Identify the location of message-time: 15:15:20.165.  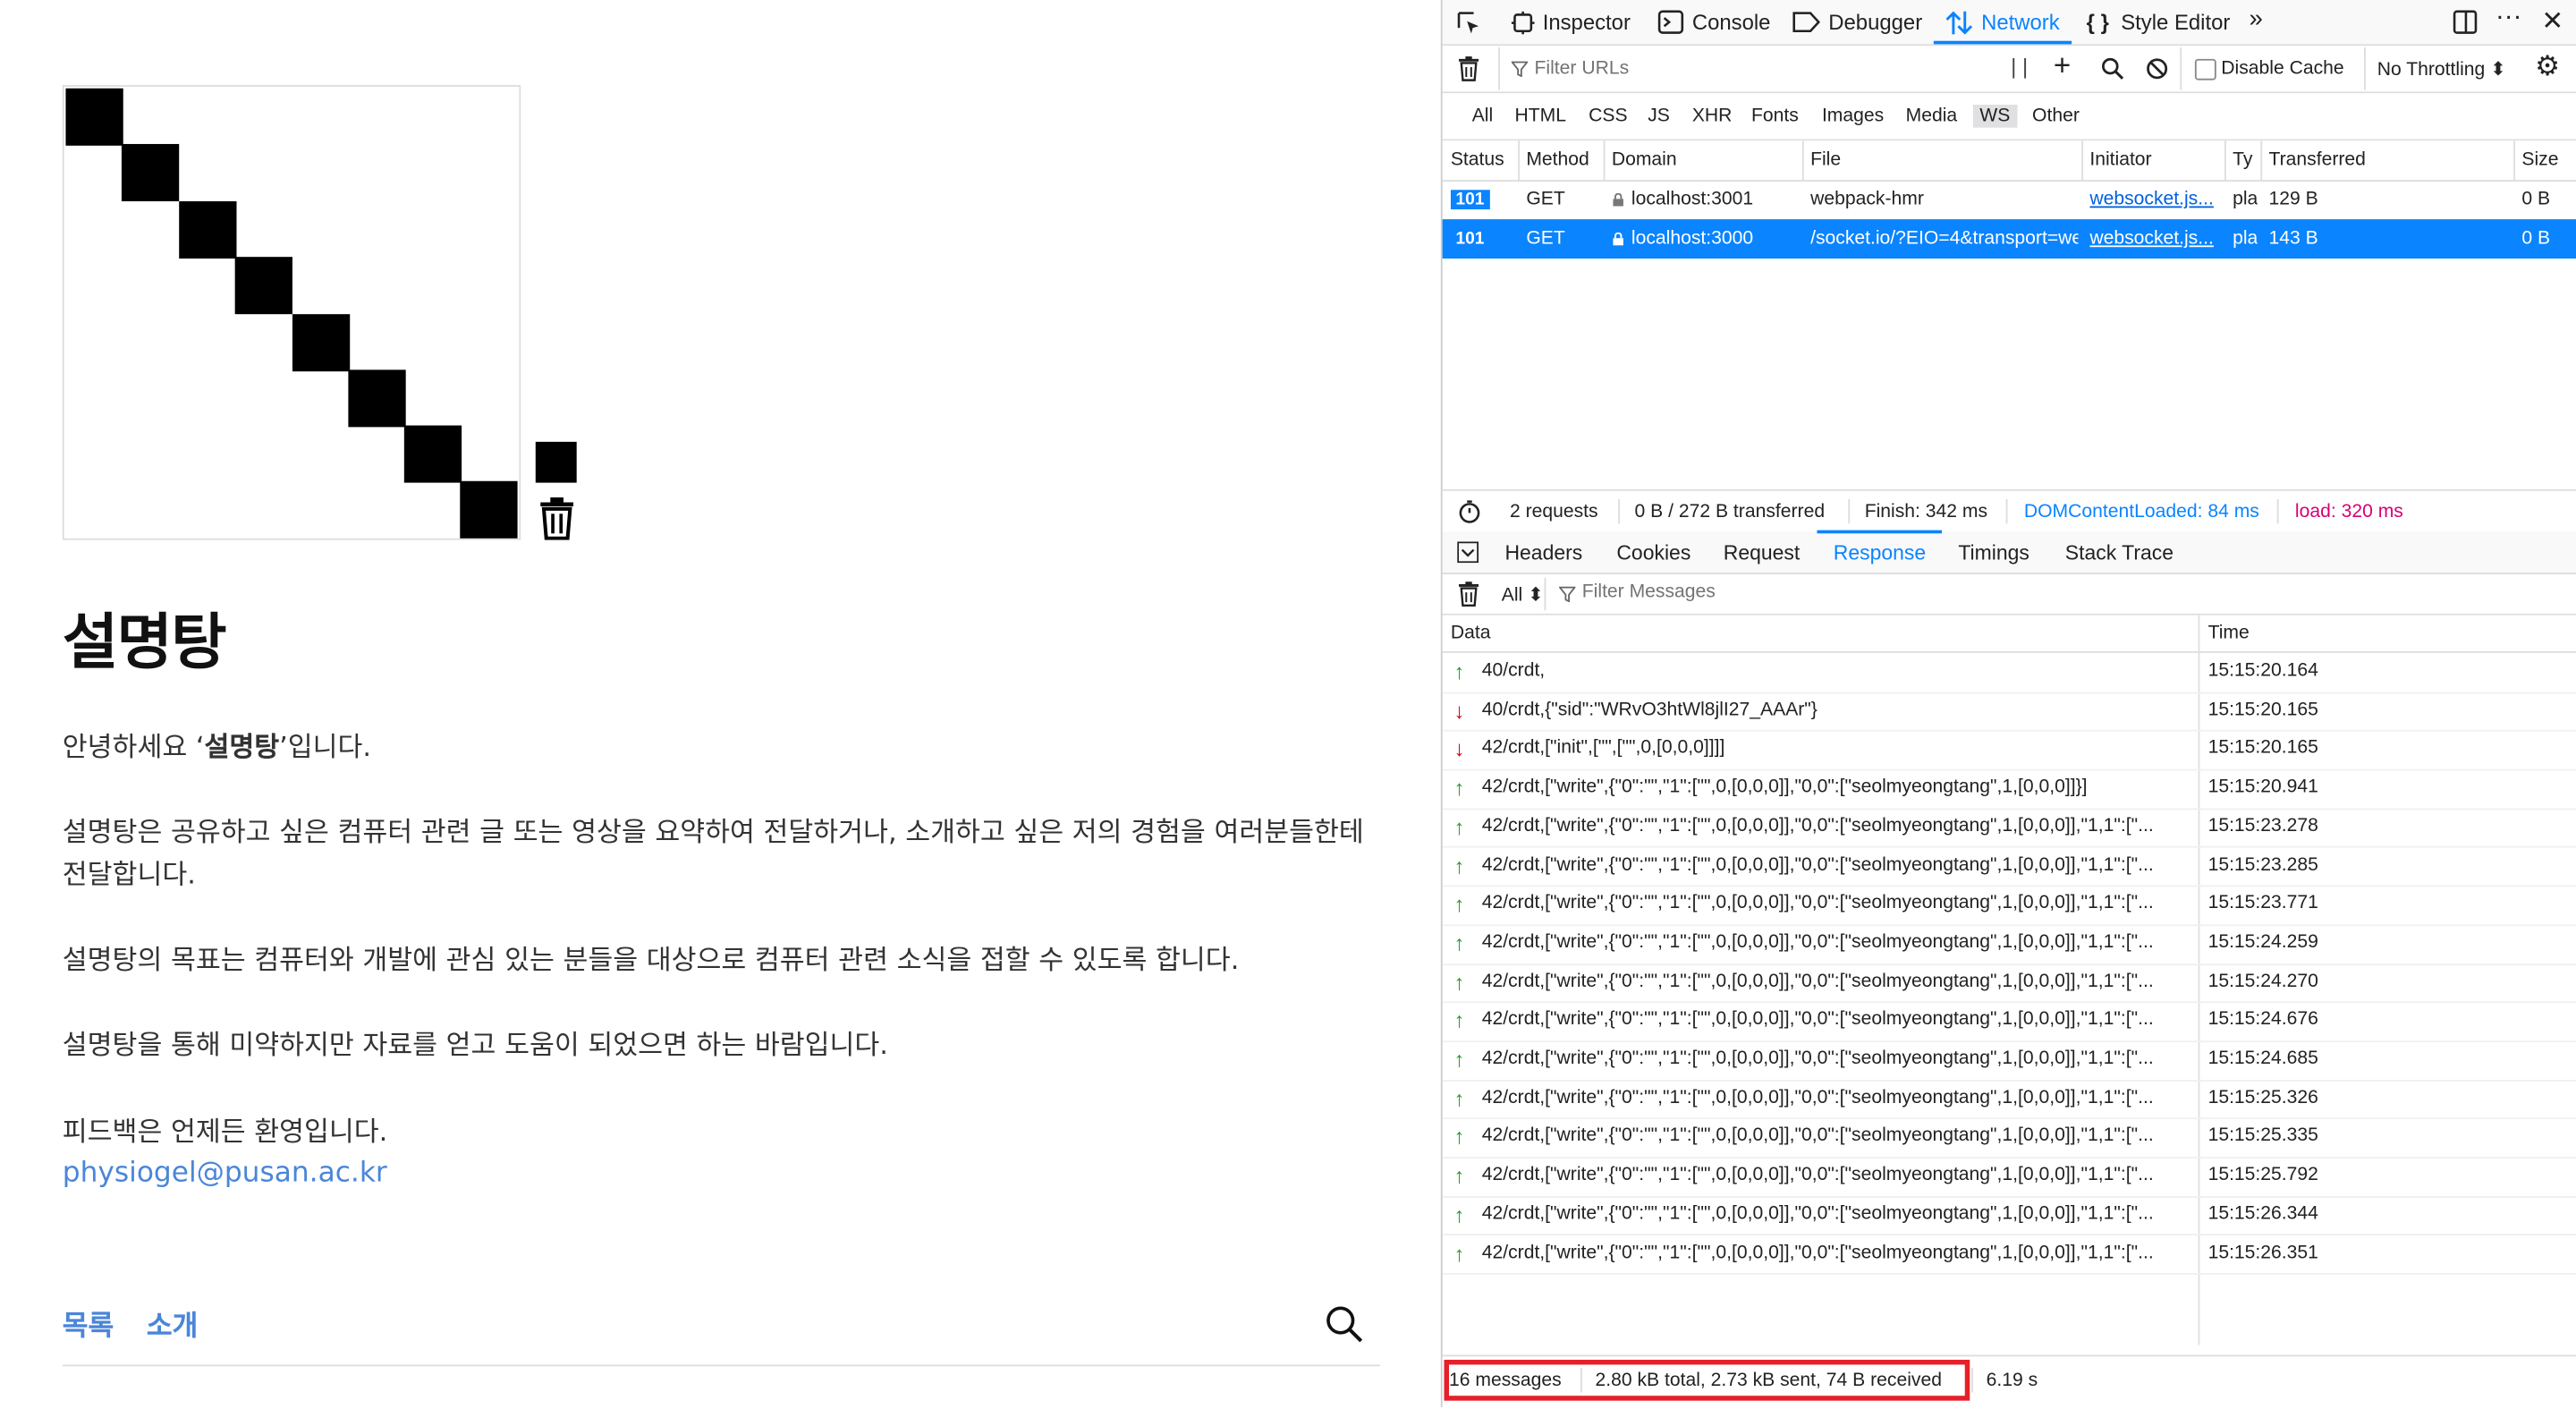
(2262, 748).